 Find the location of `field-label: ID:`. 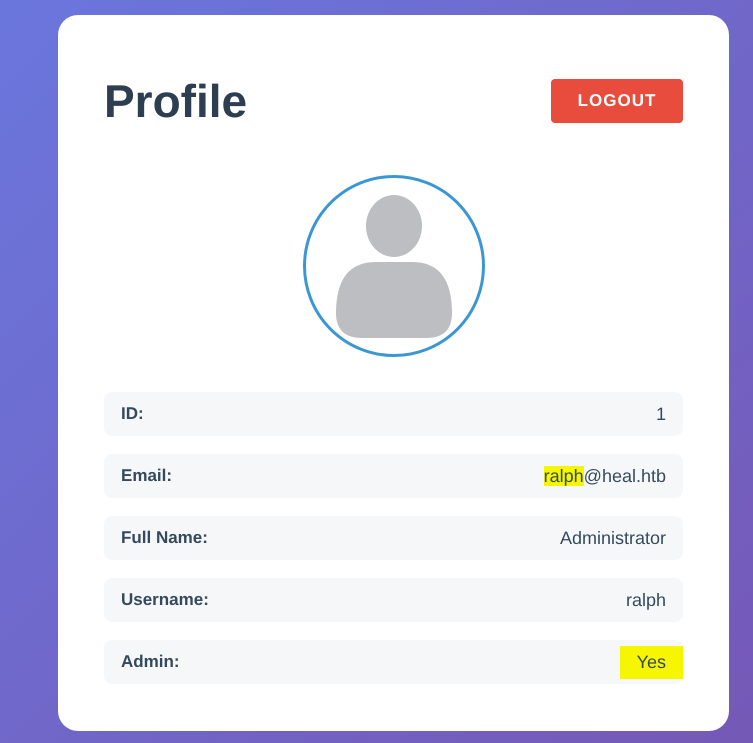

field-label: ID: is located at coordinates (132, 414).